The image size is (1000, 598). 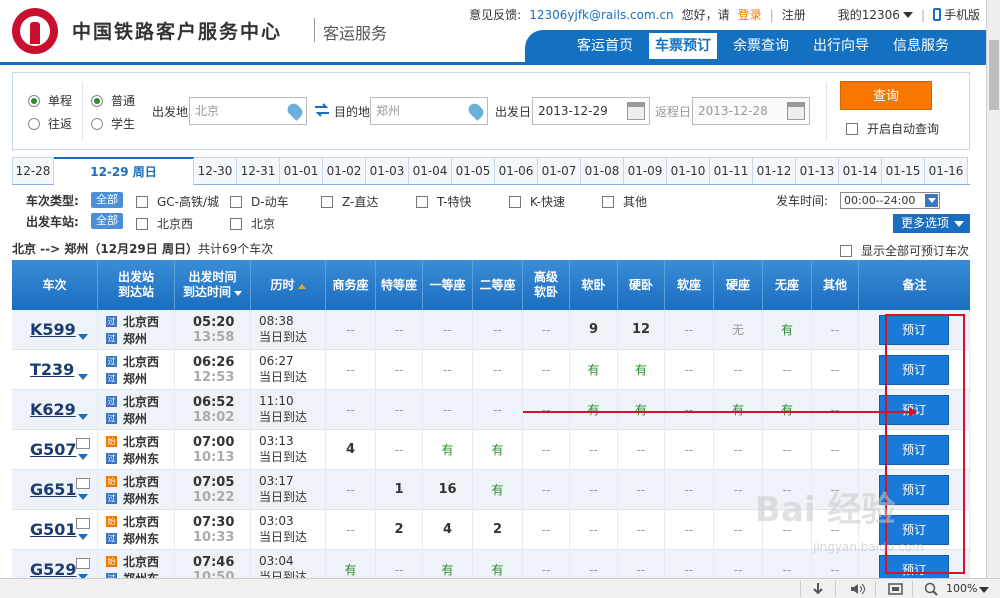 I want to click on date-tab: 01-16, so click(x=946, y=170).